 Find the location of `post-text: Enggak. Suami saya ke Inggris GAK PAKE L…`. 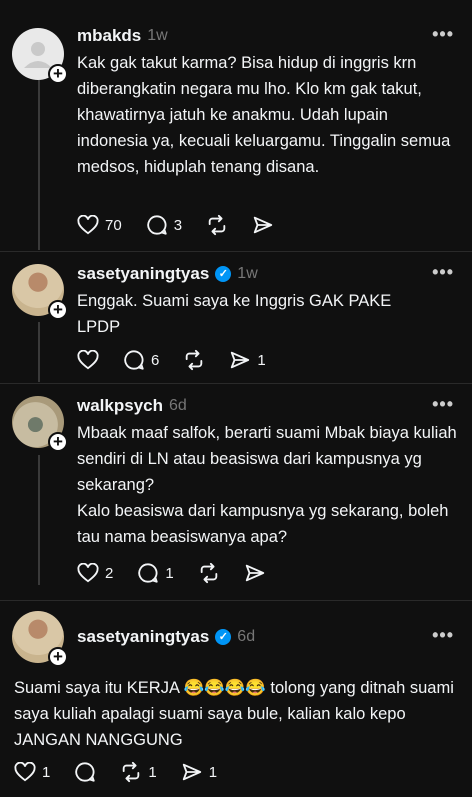

post-text: Enggak. Suami saya ke Inggris GAK PAKE L… is located at coordinates (234, 314).